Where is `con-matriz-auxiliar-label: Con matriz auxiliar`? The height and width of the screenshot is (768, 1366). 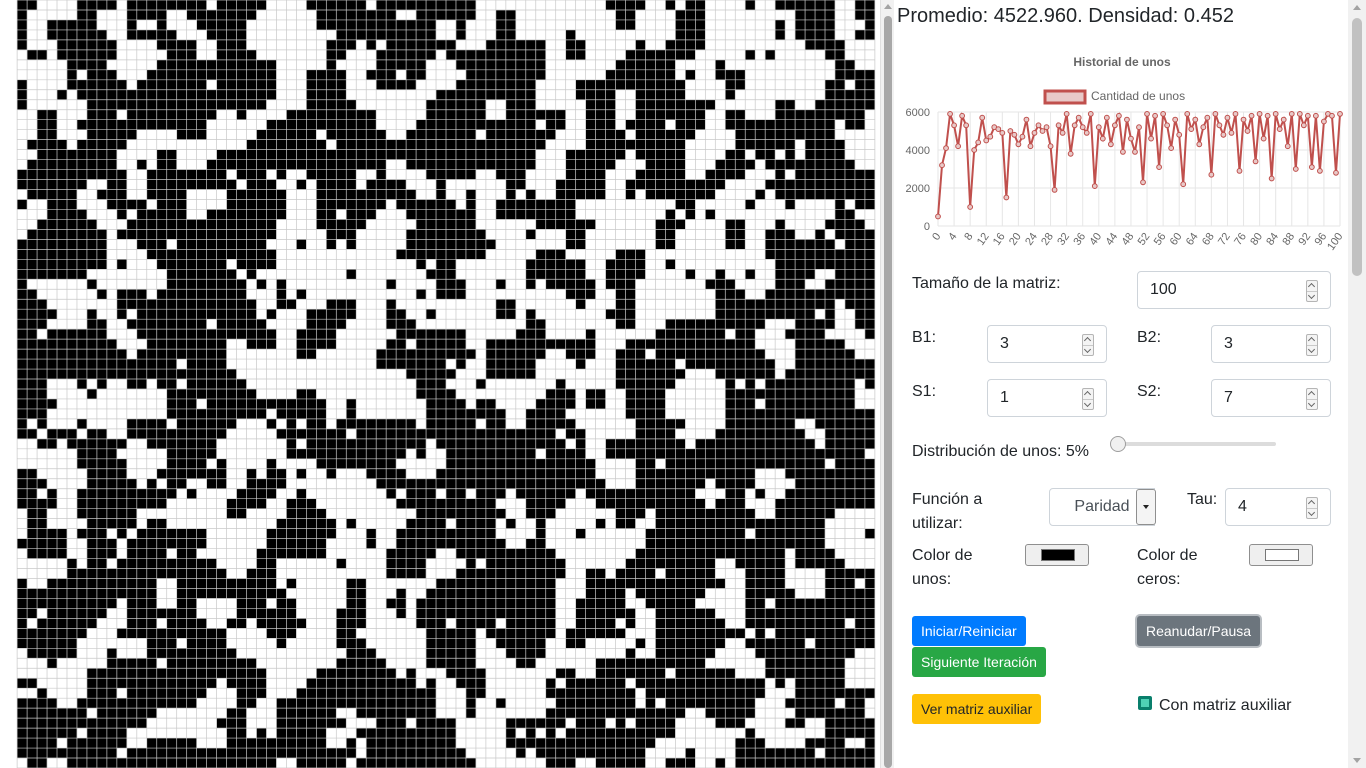 con-matriz-auxiliar-label: Con matriz auxiliar is located at coordinates (1225, 706).